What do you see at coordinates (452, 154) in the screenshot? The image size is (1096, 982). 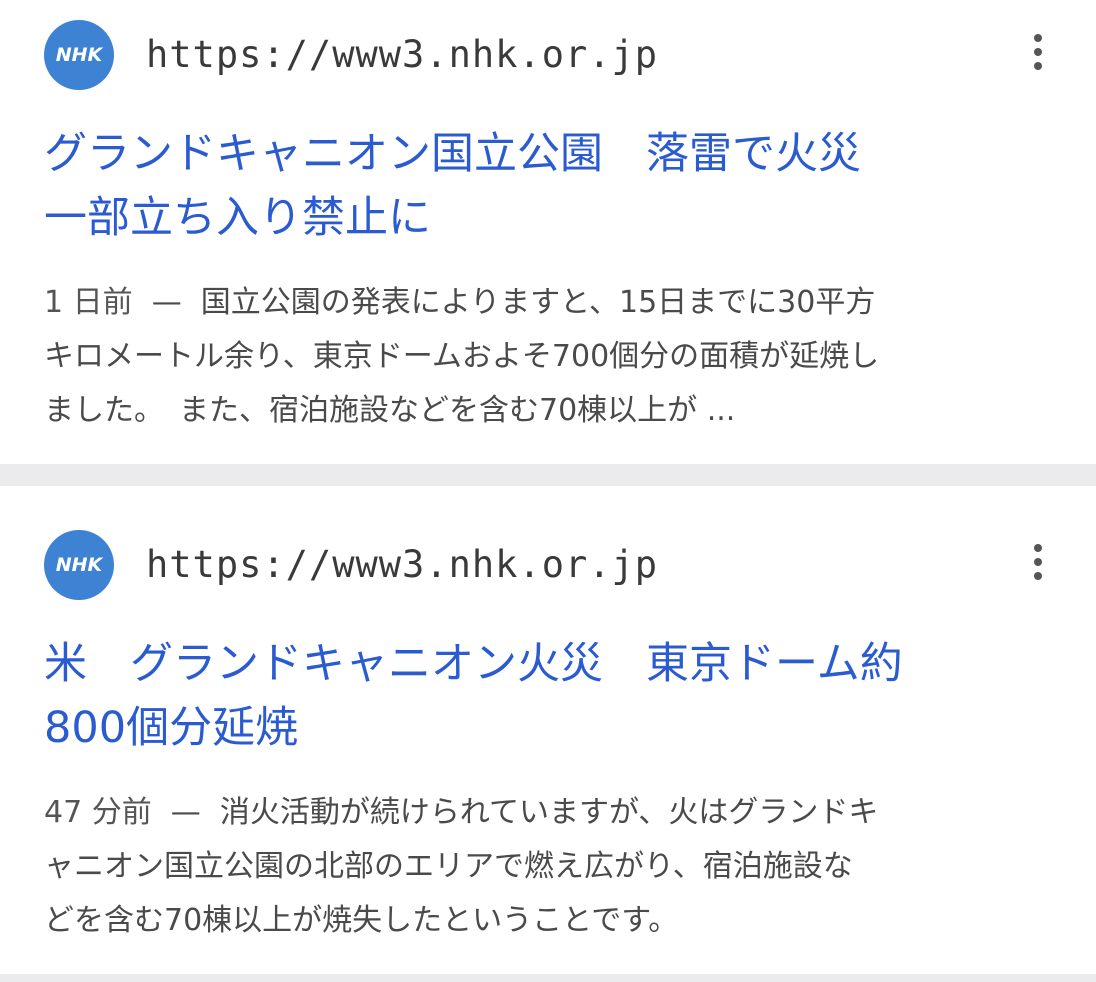 I see `result-title-line: グランドキャニオン国立公園 落雷で火災` at bounding box center [452, 154].